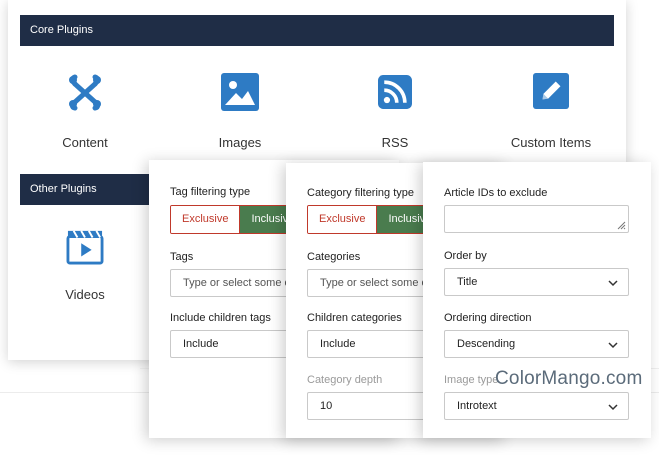 The height and width of the screenshot is (456, 659). I want to click on children-categories-label: Children categories, so click(354, 318).